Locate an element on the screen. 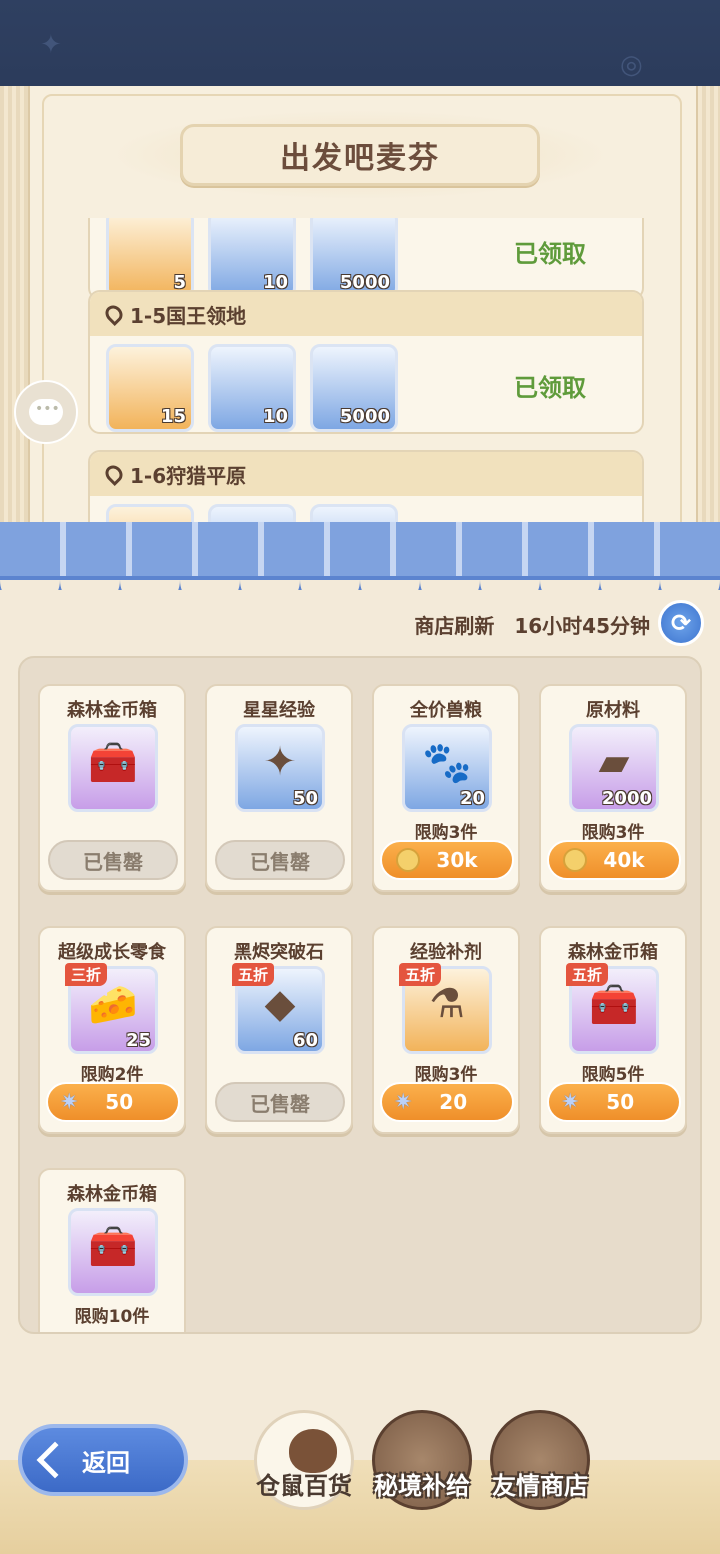 The height and width of the screenshot is (1554, 720). shop-item: 经验补剂 ⚗ 五折 限购3件 ✷ 20 is located at coordinates (446, 1030).